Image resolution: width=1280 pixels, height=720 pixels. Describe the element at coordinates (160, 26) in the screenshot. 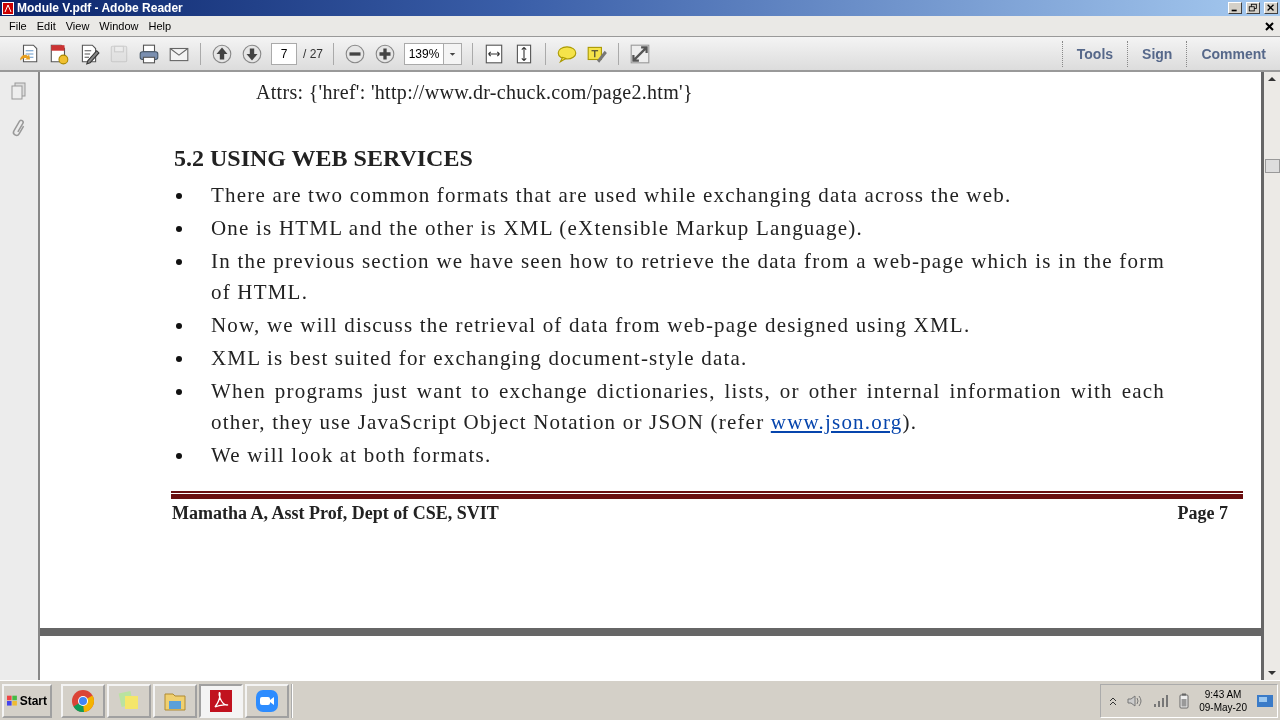

I see `menu-item: Help` at that location.